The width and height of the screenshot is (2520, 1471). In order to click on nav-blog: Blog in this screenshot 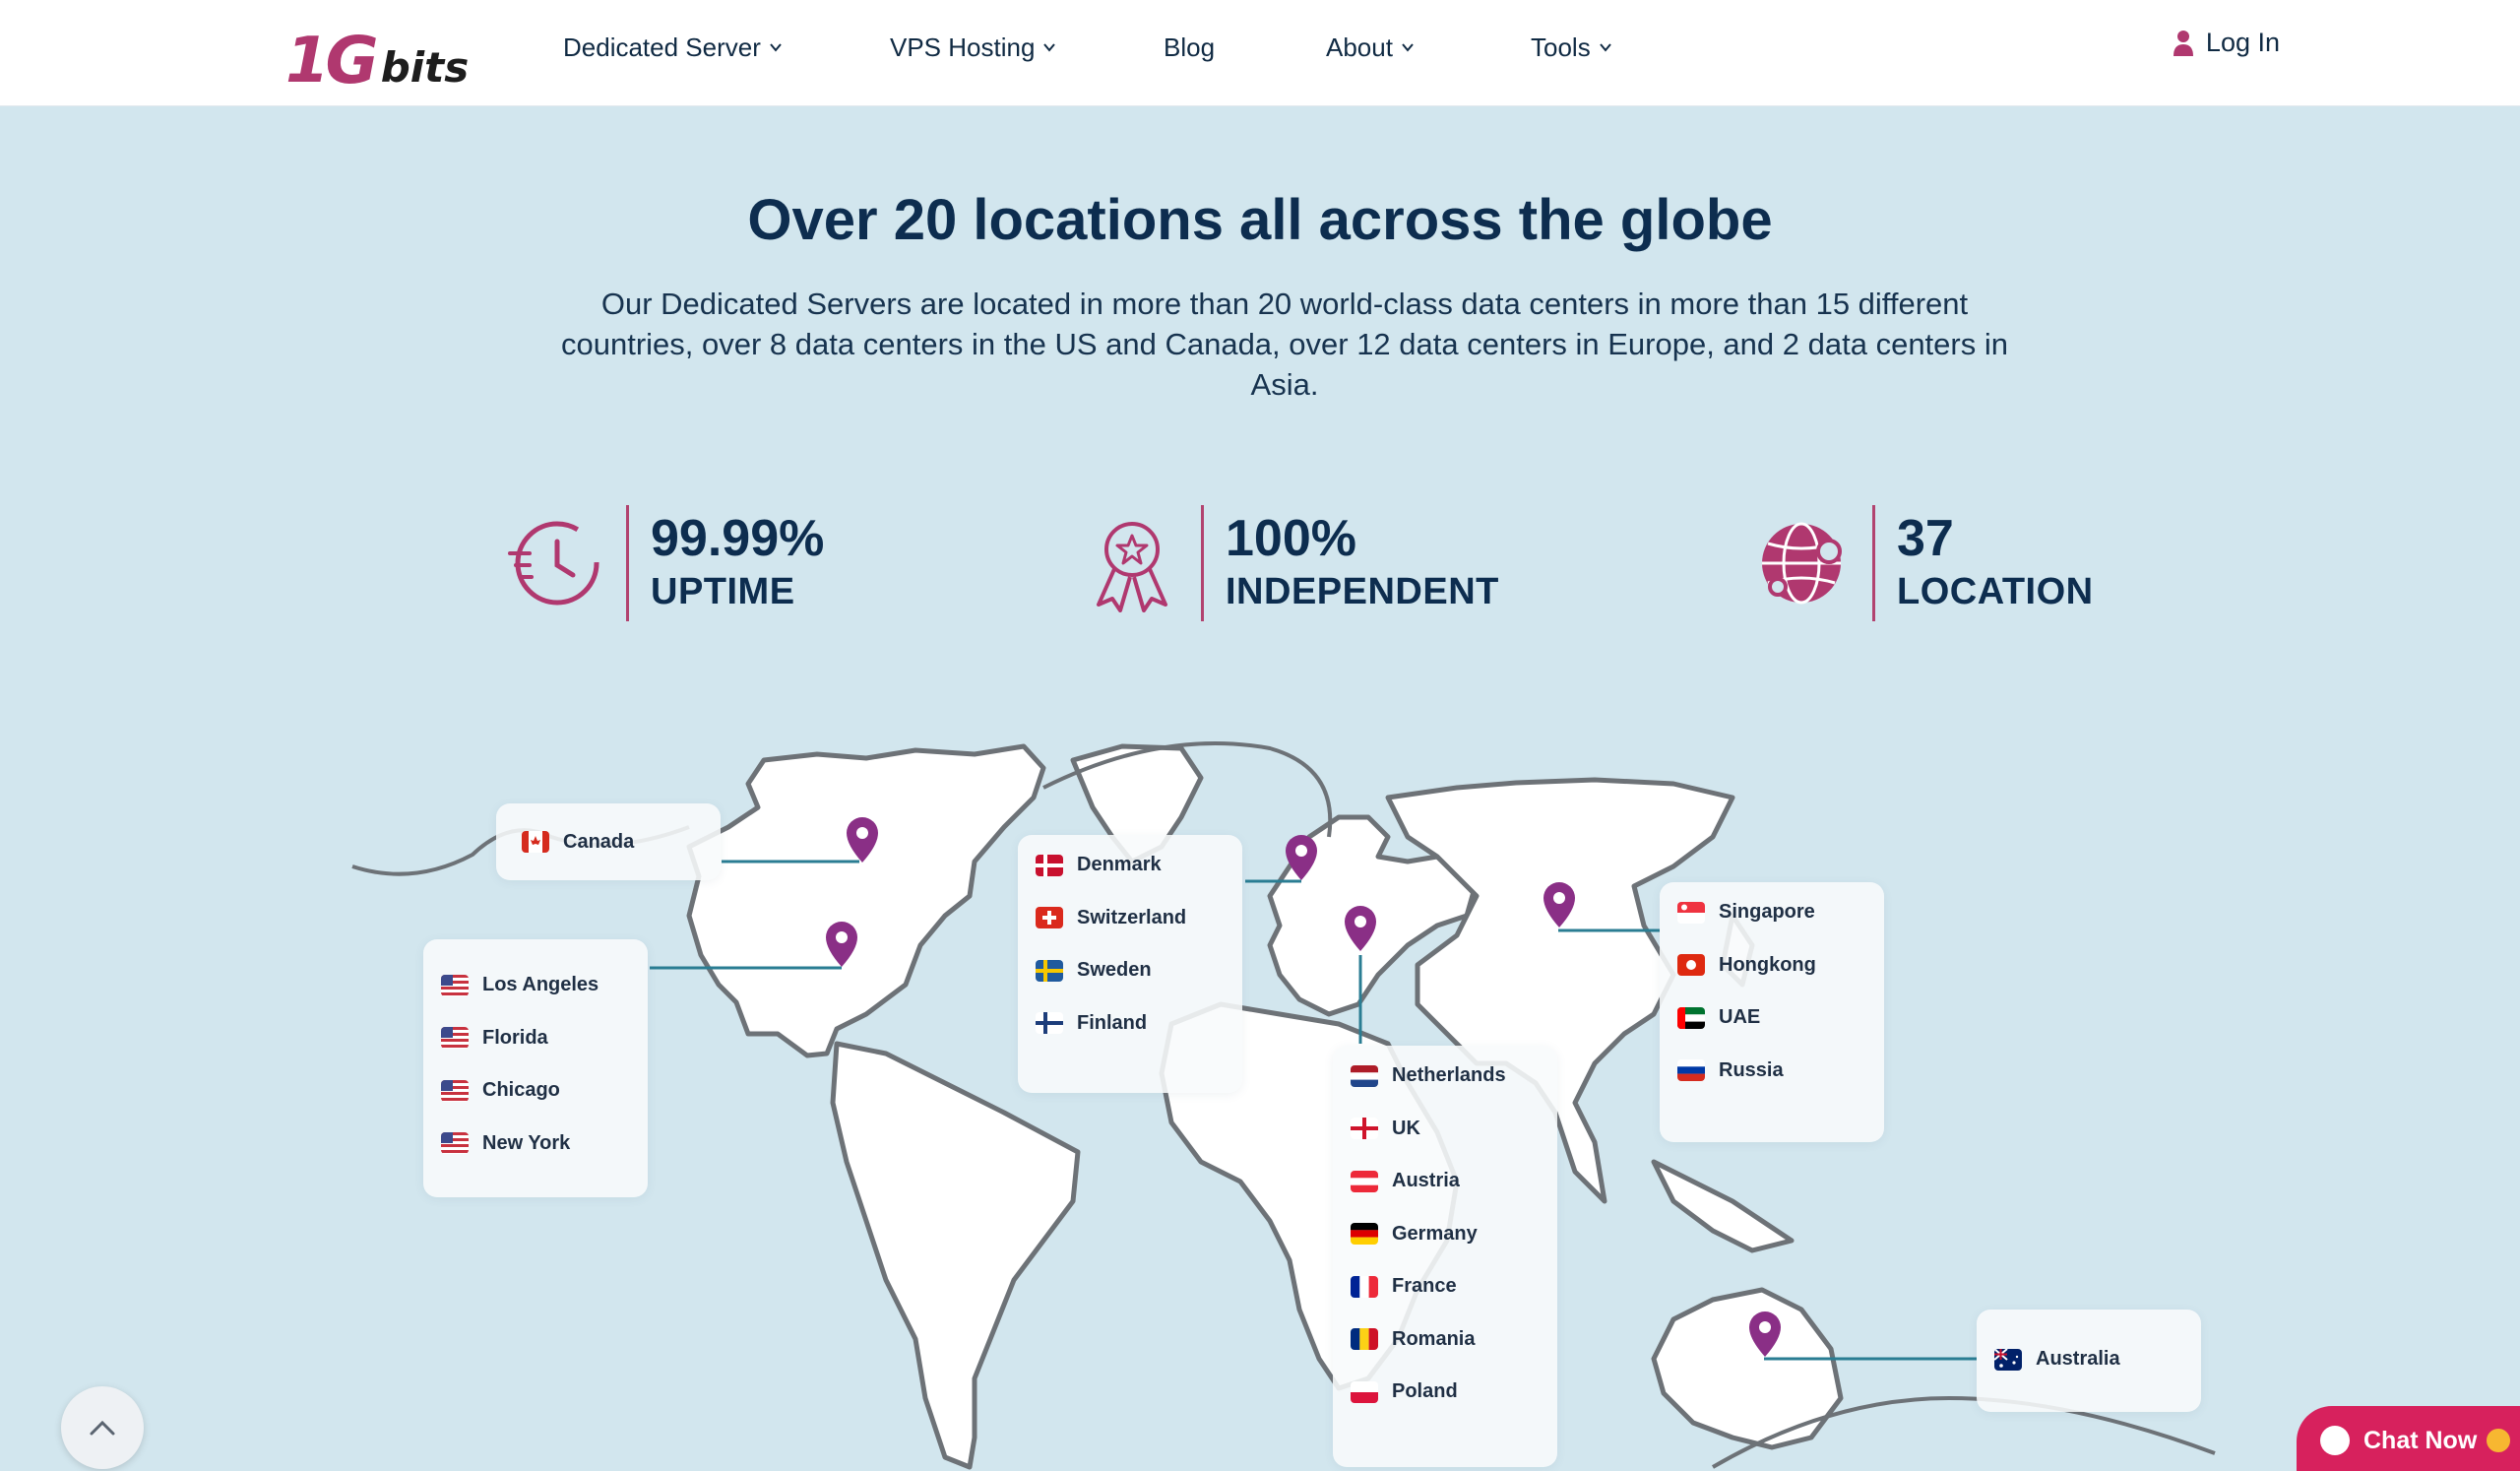, I will do `click(1189, 47)`.